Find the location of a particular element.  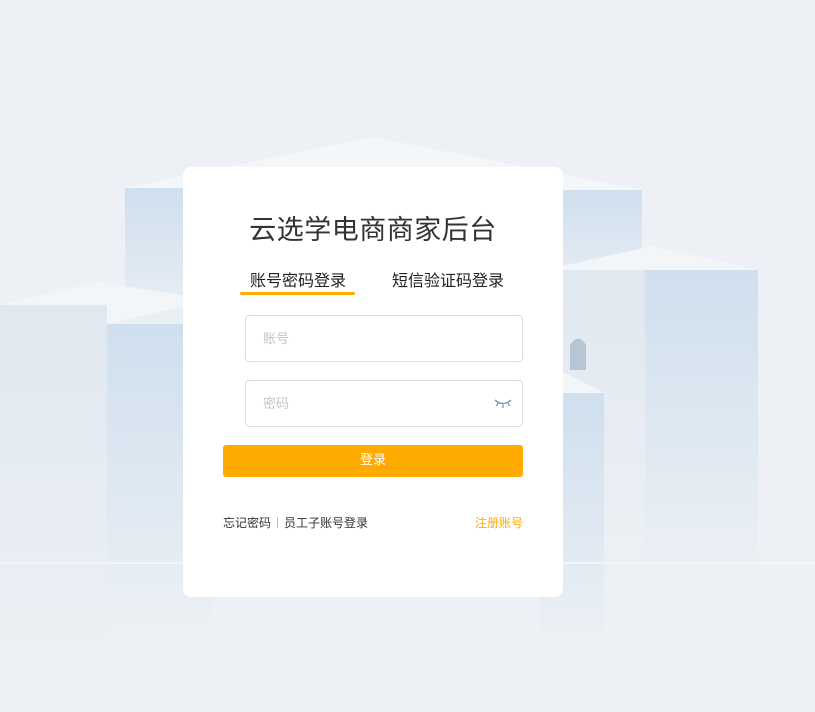

link-divider is located at coordinates (278, 522).